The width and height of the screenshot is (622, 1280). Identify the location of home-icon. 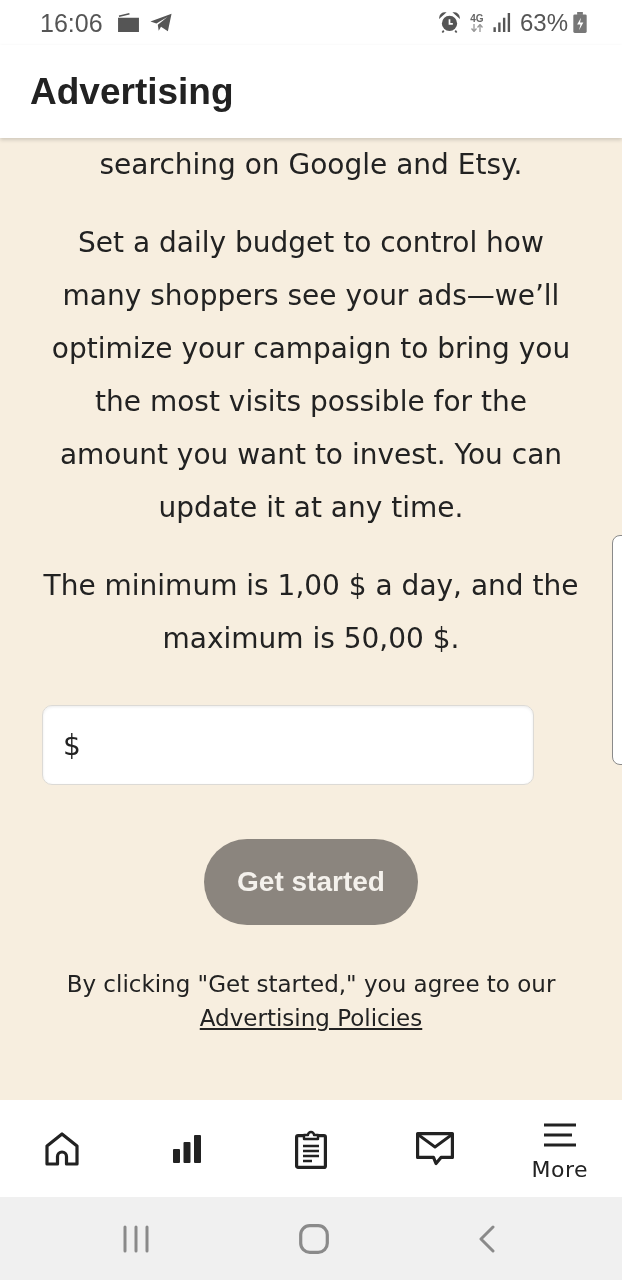
(62, 1148).